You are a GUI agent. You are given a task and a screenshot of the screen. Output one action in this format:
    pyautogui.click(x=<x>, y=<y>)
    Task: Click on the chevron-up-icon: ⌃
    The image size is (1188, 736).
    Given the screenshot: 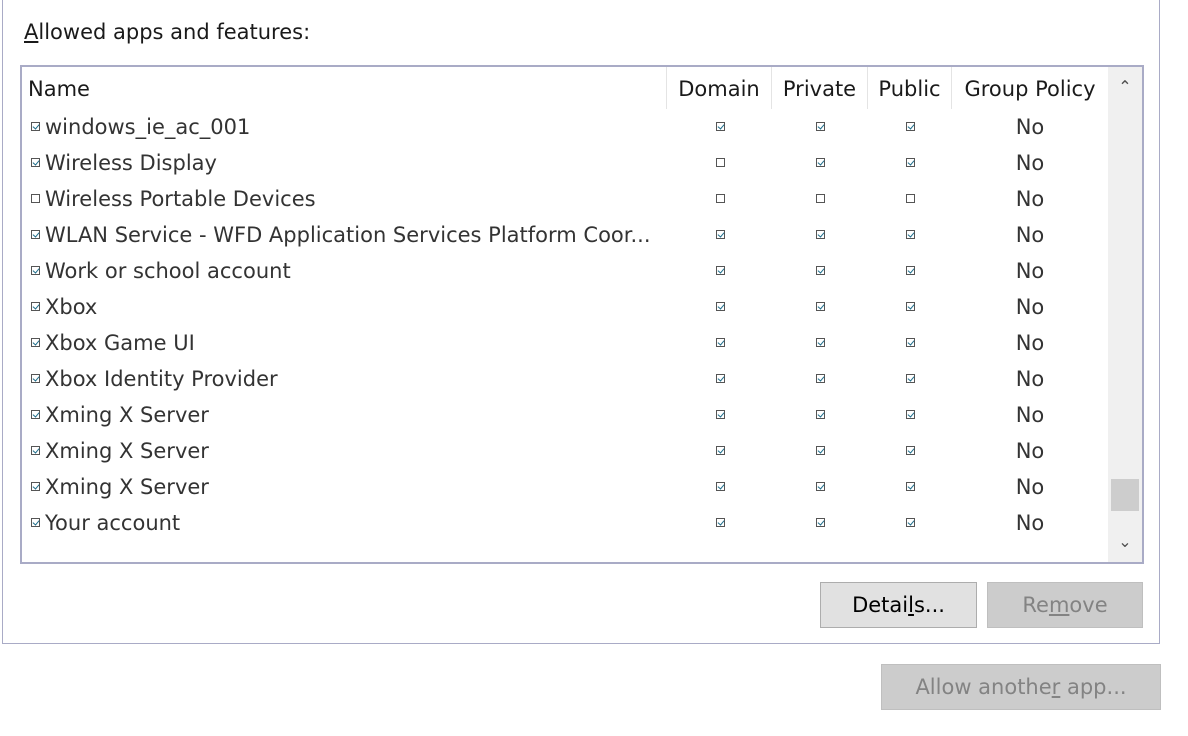 What is the action you would take?
    pyautogui.click(x=1125, y=87)
    